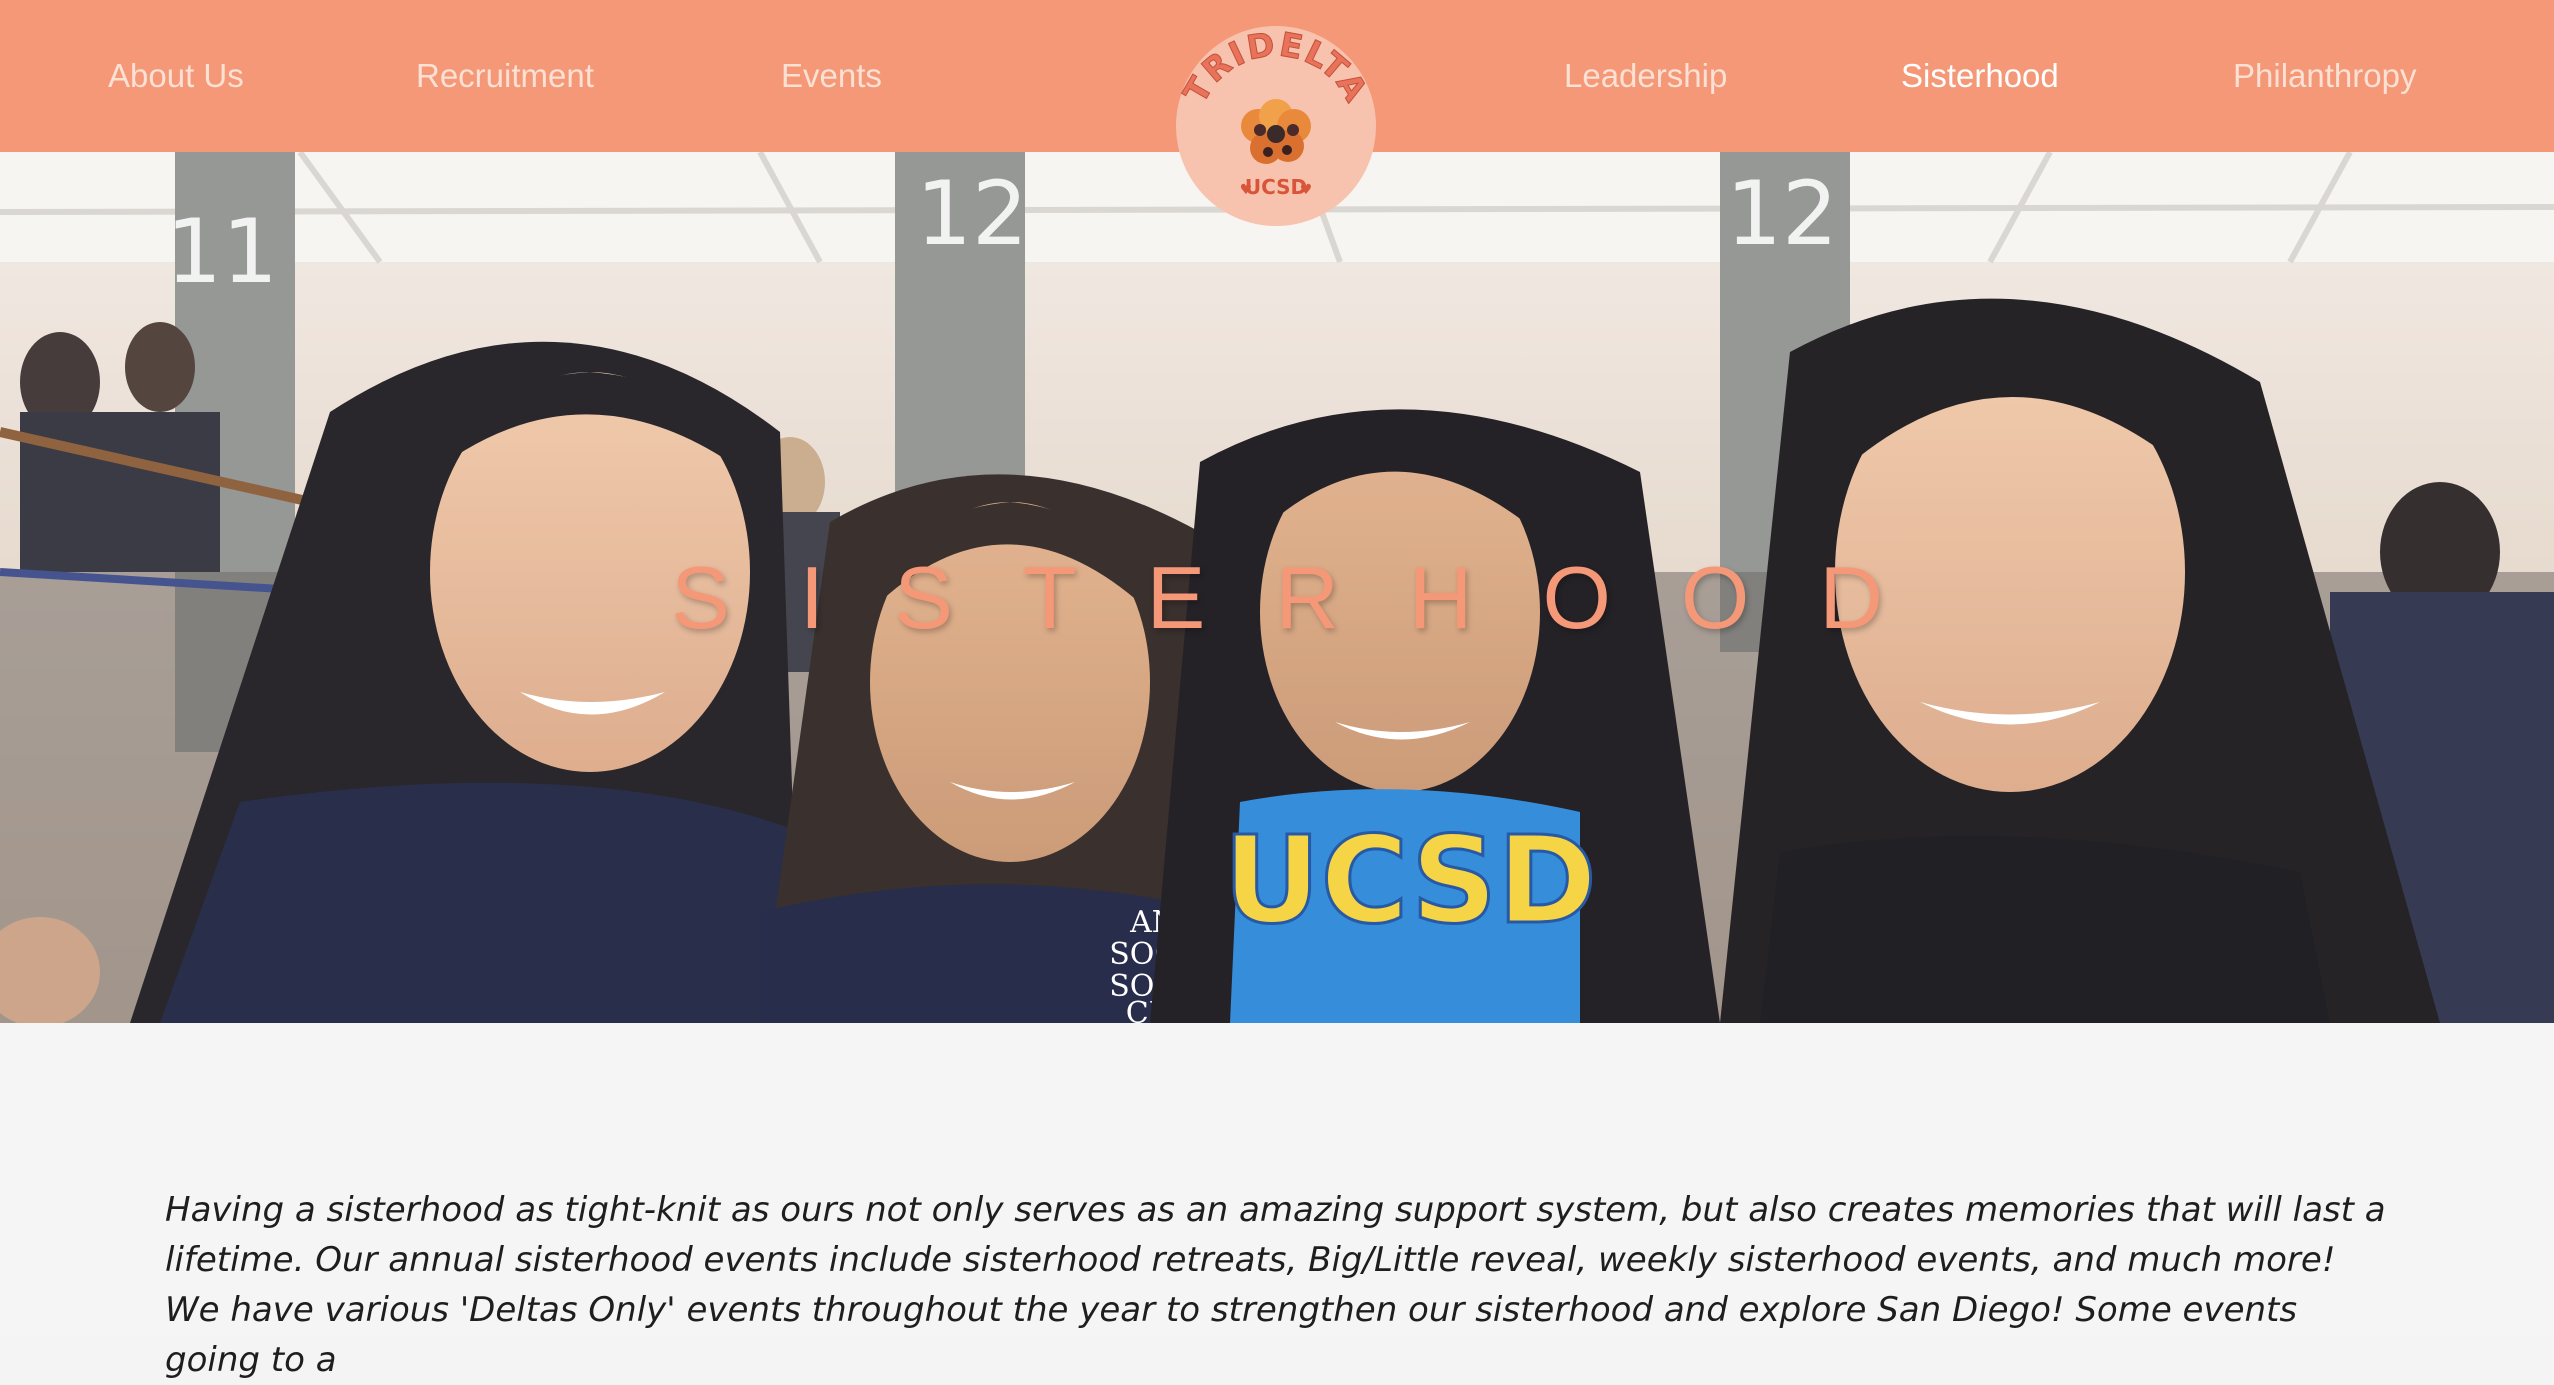 The width and height of the screenshot is (2554, 1385). Describe the element at coordinates (505, 76) in the screenshot. I see `nav-link-recruitment: Recruitment` at that location.